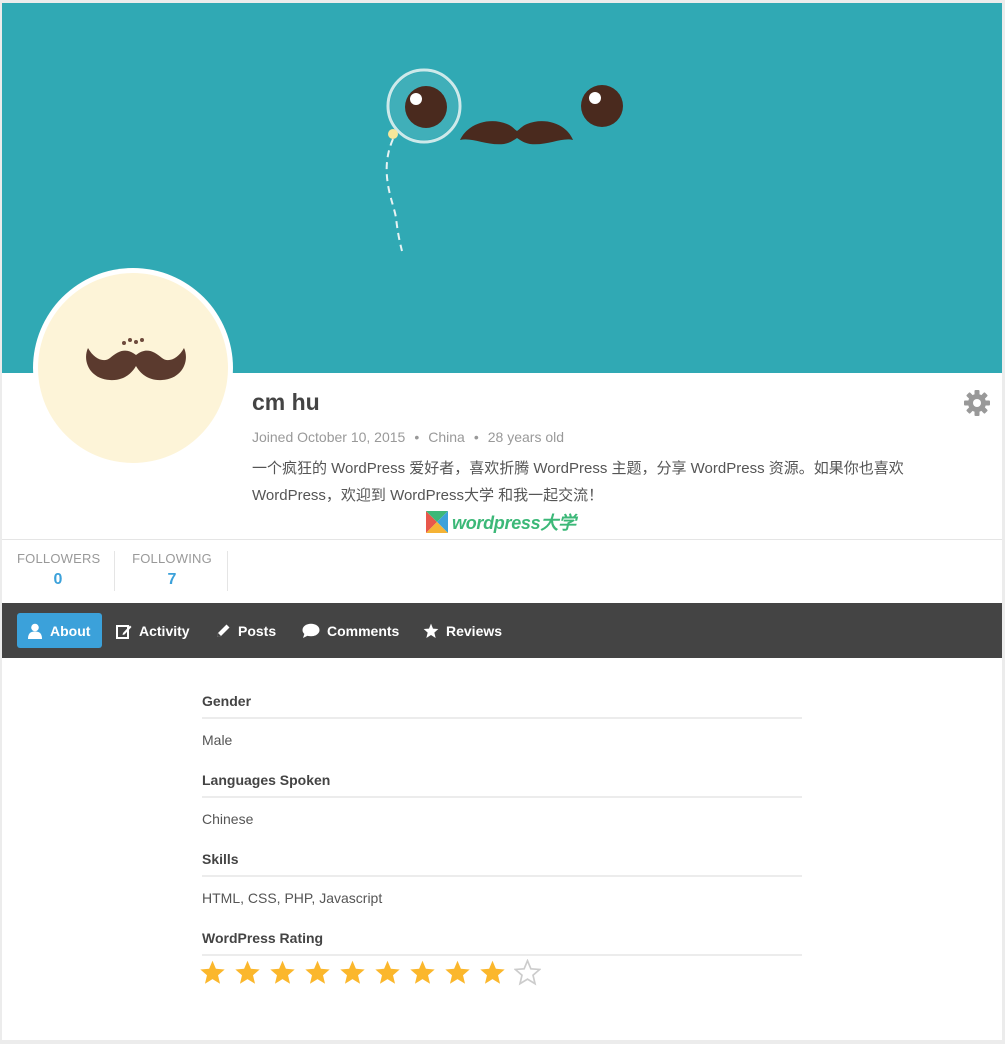 This screenshot has width=1005, height=1044. Describe the element at coordinates (263, 938) in the screenshot. I see `rating-title: WordPress Rating` at that location.